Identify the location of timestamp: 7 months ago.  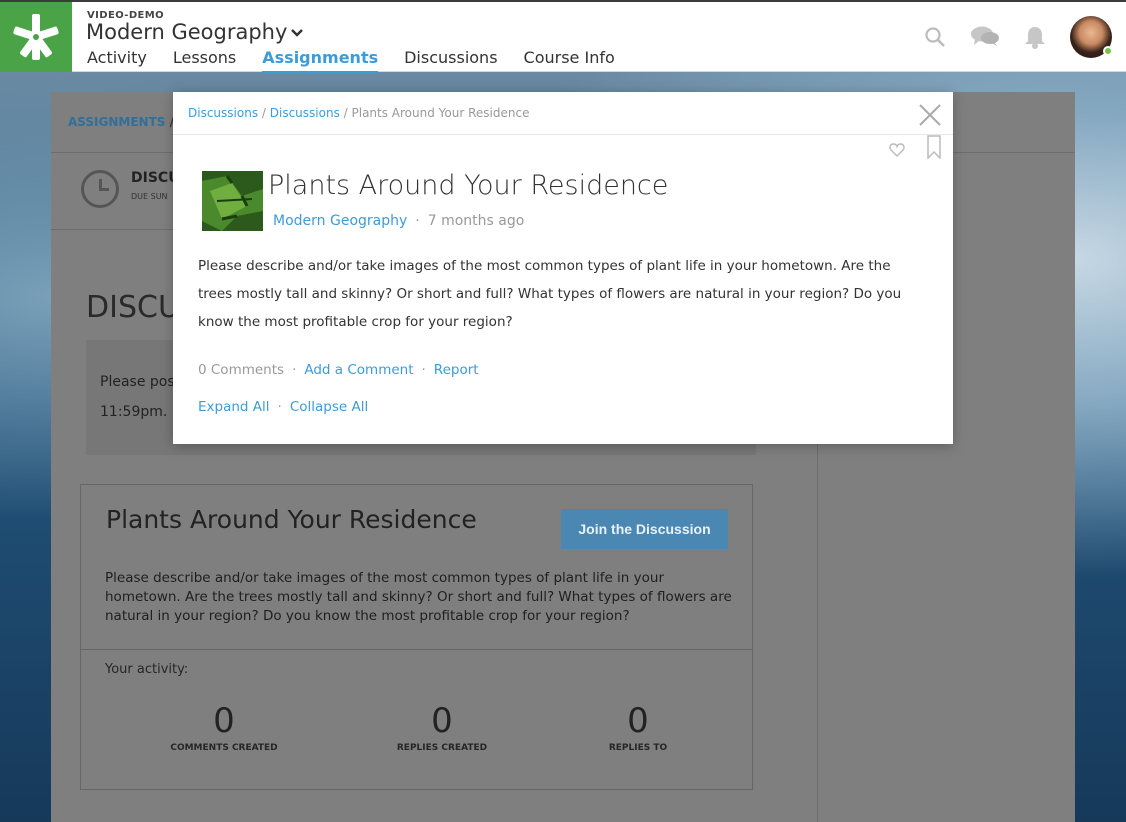
(476, 221).